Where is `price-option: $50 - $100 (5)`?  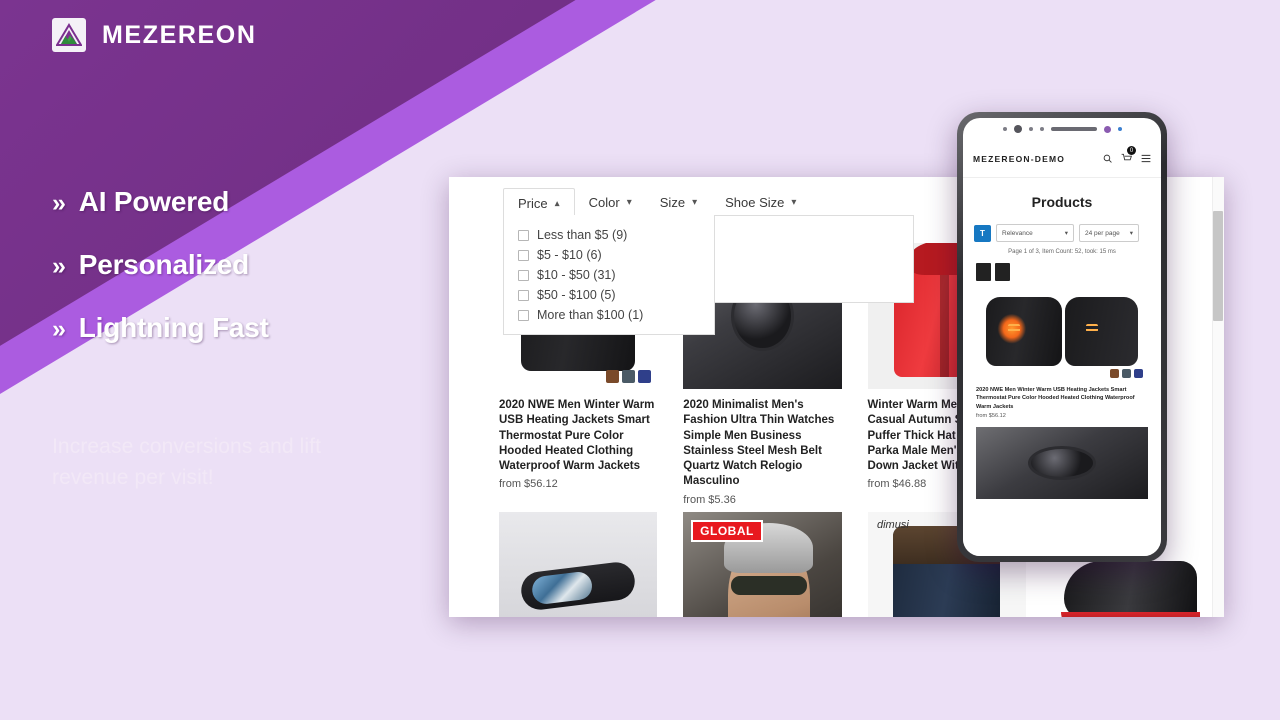
price-option: $50 - $100 (5) is located at coordinates (609, 295).